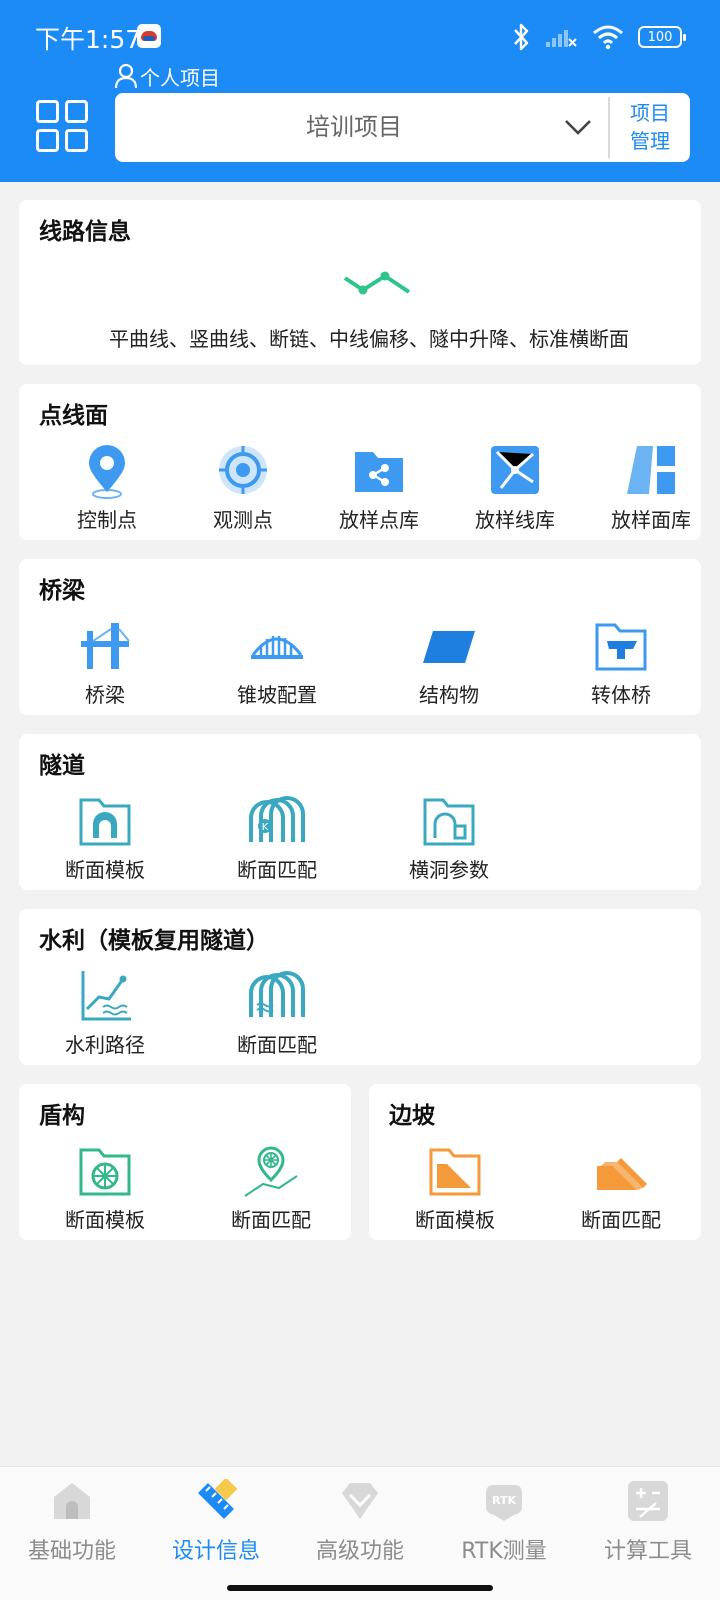 Image resolution: width=720 pixels, height=1600 pixels. I want to click on item-label: 观测点, so click(243, 520).